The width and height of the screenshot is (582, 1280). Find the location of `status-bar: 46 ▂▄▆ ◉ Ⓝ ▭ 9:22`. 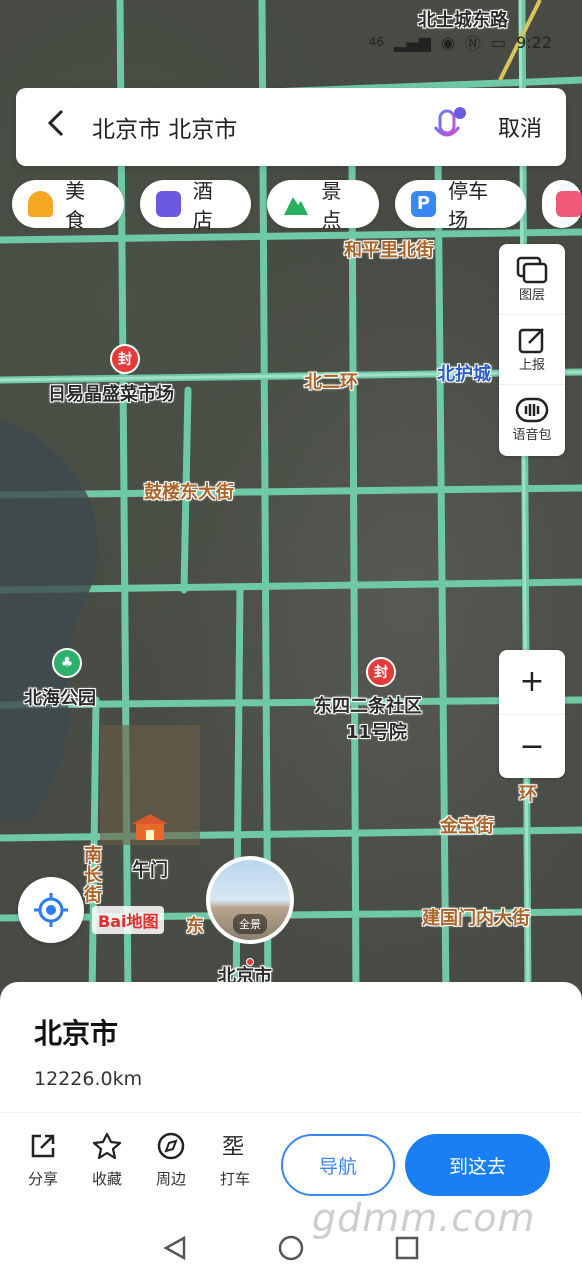

status-bar: 46 ▂▄▆ ◉ Ⓝ ▭ 9:22 is located at coordinates (460, 42).